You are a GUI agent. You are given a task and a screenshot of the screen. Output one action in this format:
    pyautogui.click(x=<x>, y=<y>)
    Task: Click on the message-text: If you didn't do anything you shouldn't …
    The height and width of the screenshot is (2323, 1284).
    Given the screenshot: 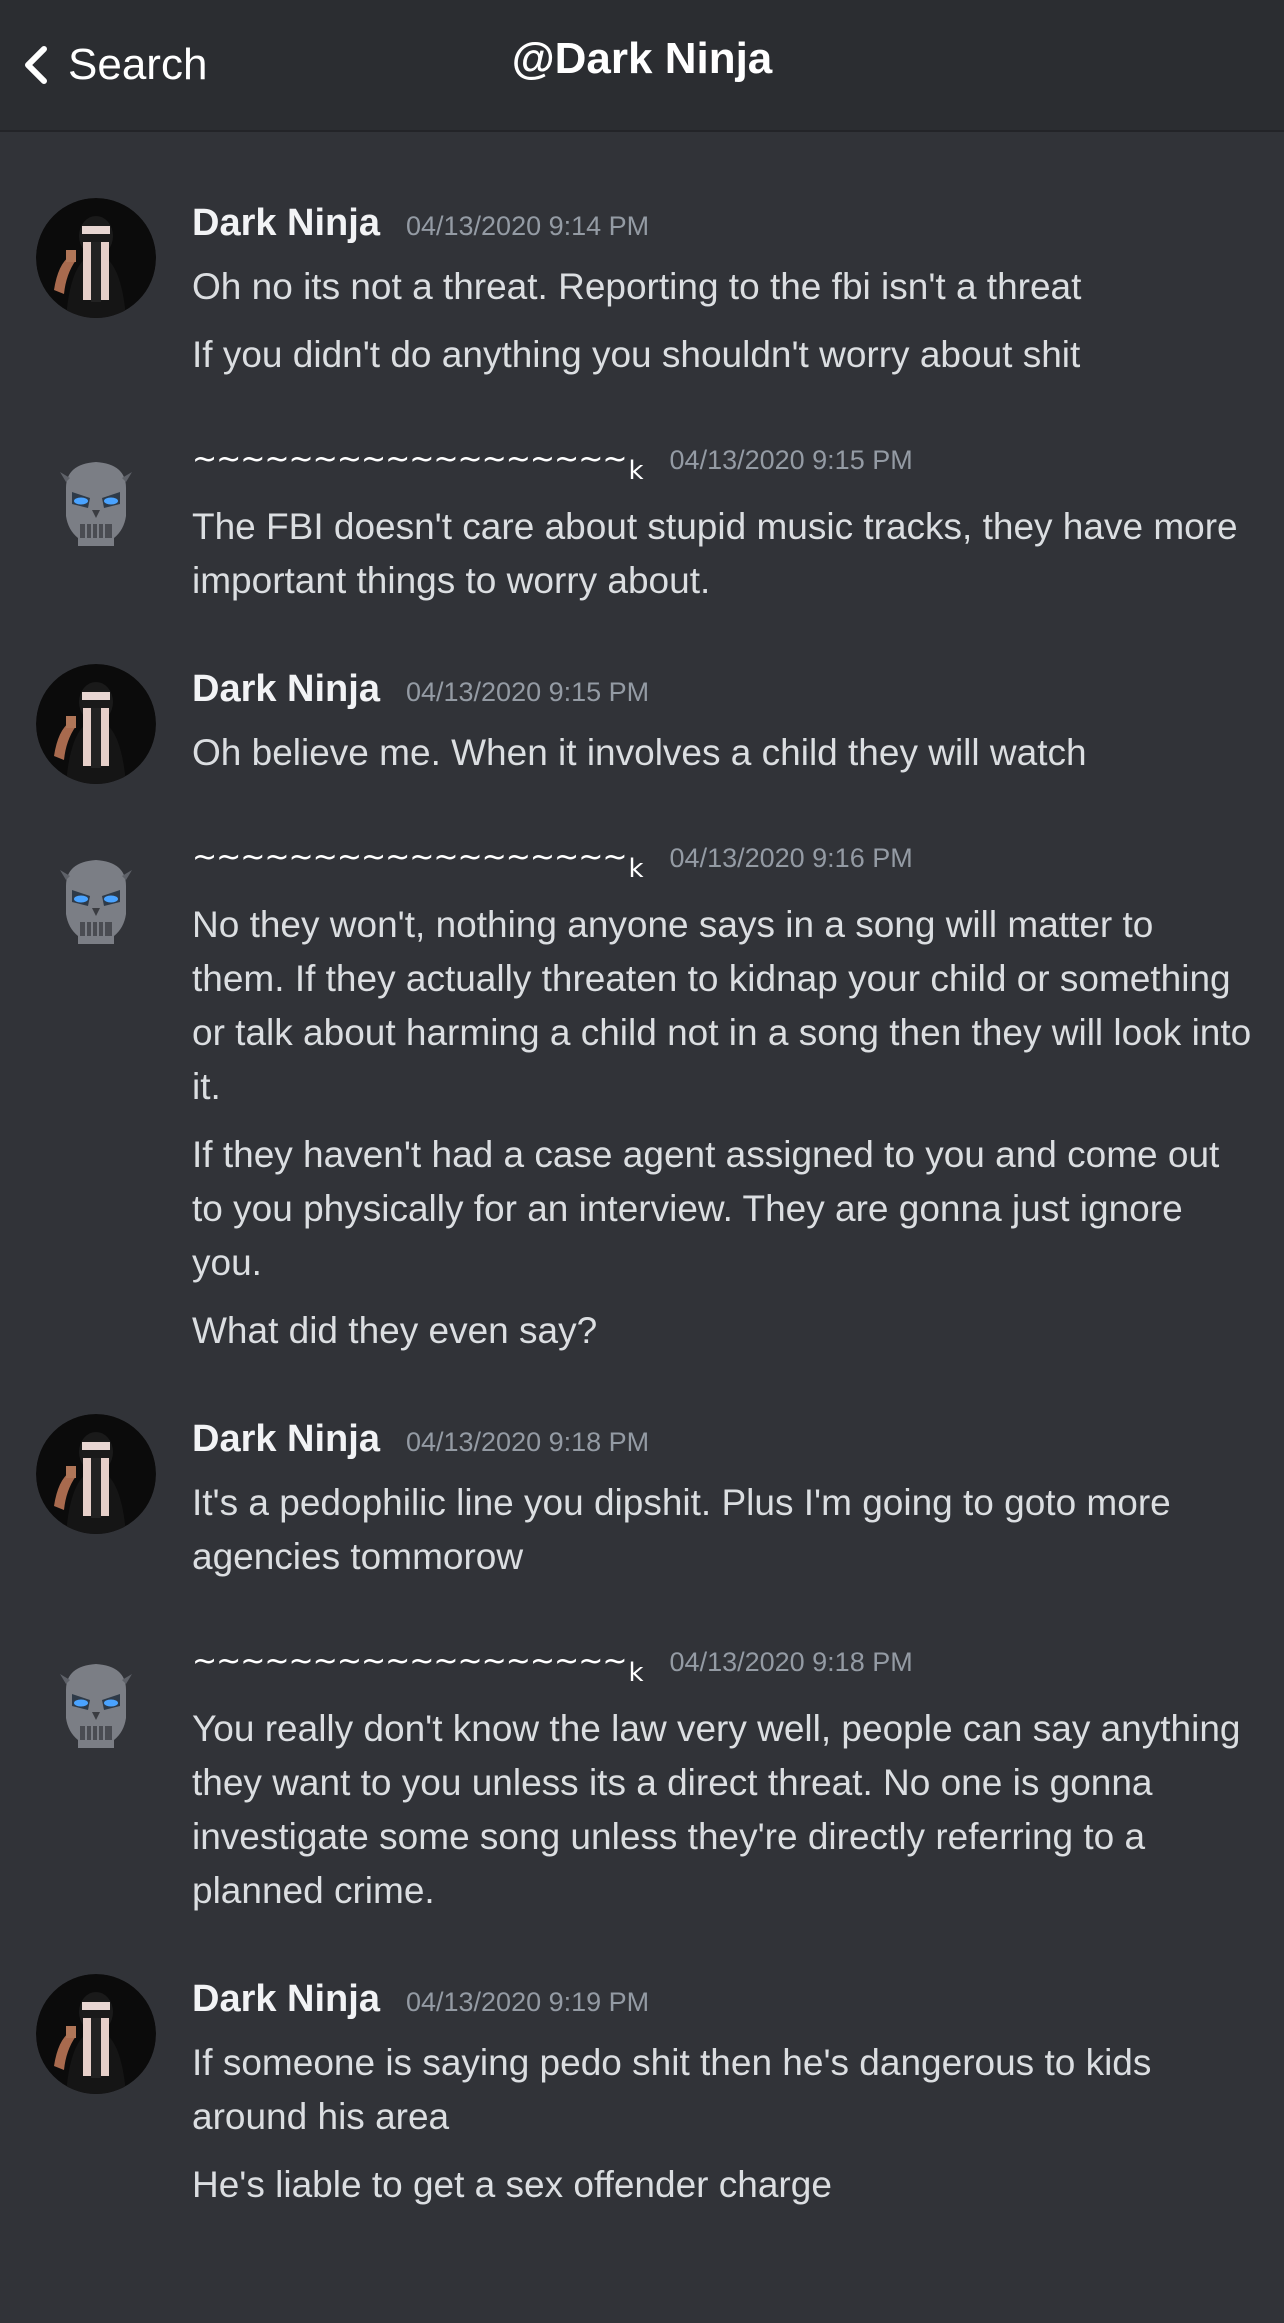 What is the action you would take?
    pyautogui.click(x=636, y=354)
    